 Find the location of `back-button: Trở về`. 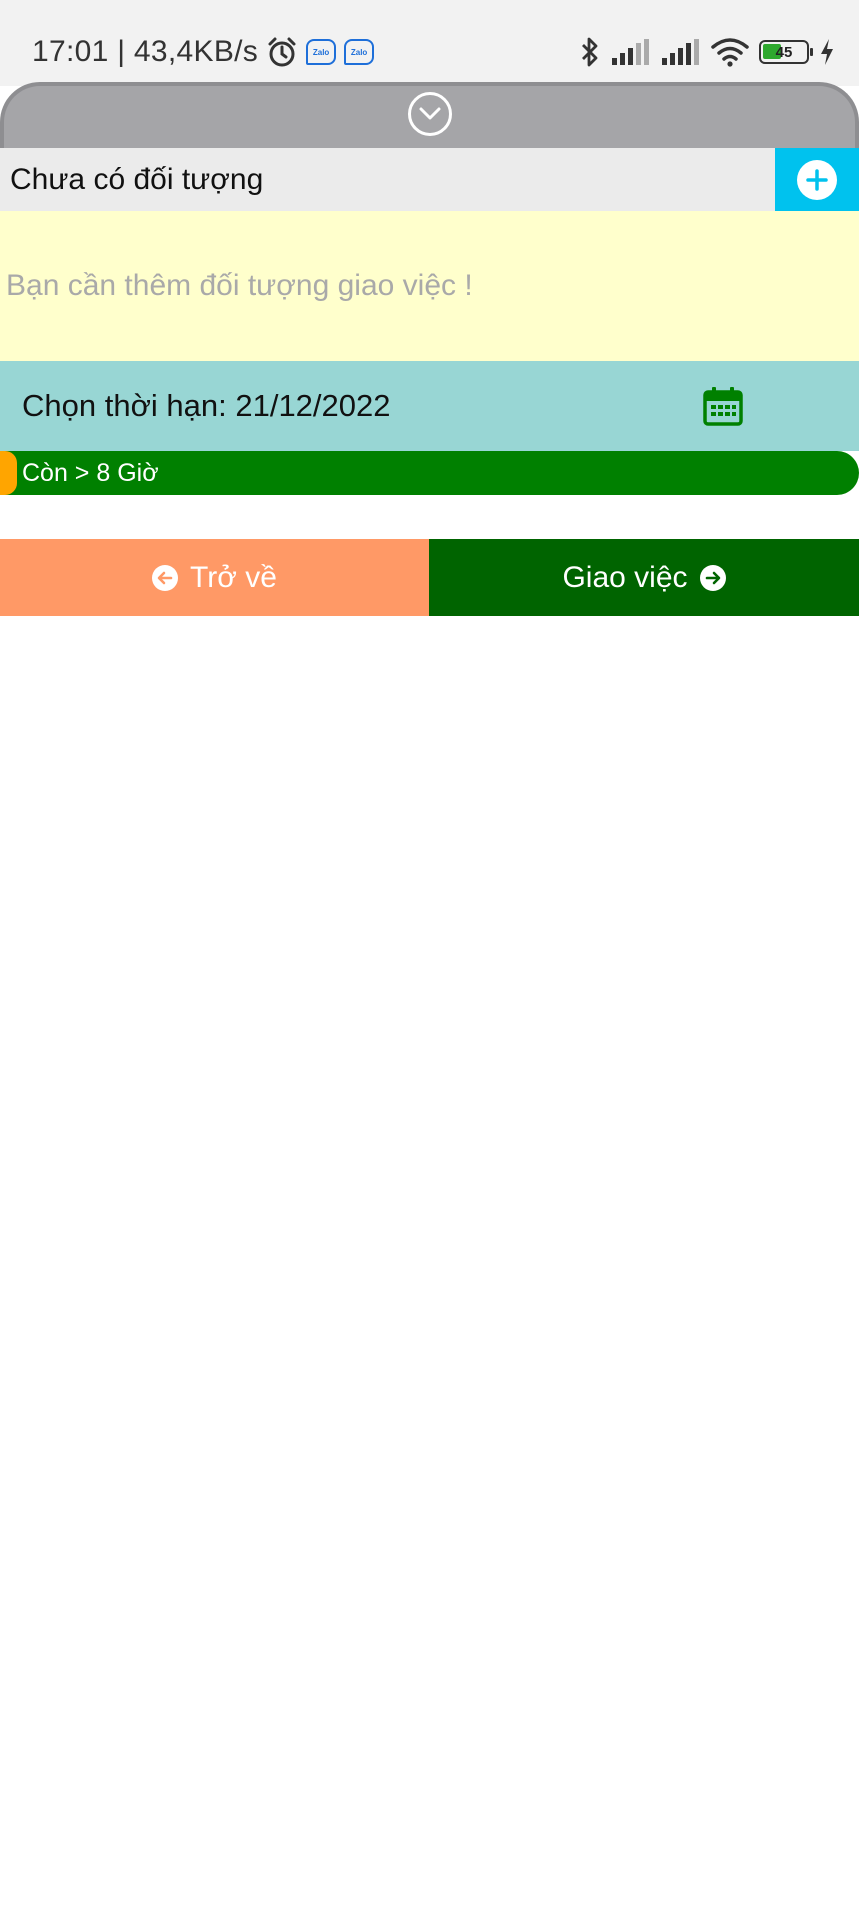

back-button: Trở về is located at coordinates (214, 577).